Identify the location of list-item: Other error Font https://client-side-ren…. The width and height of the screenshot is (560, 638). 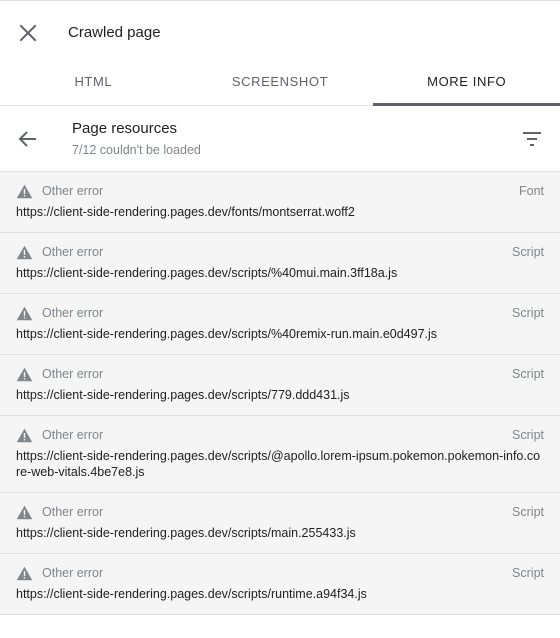
(280, 202).